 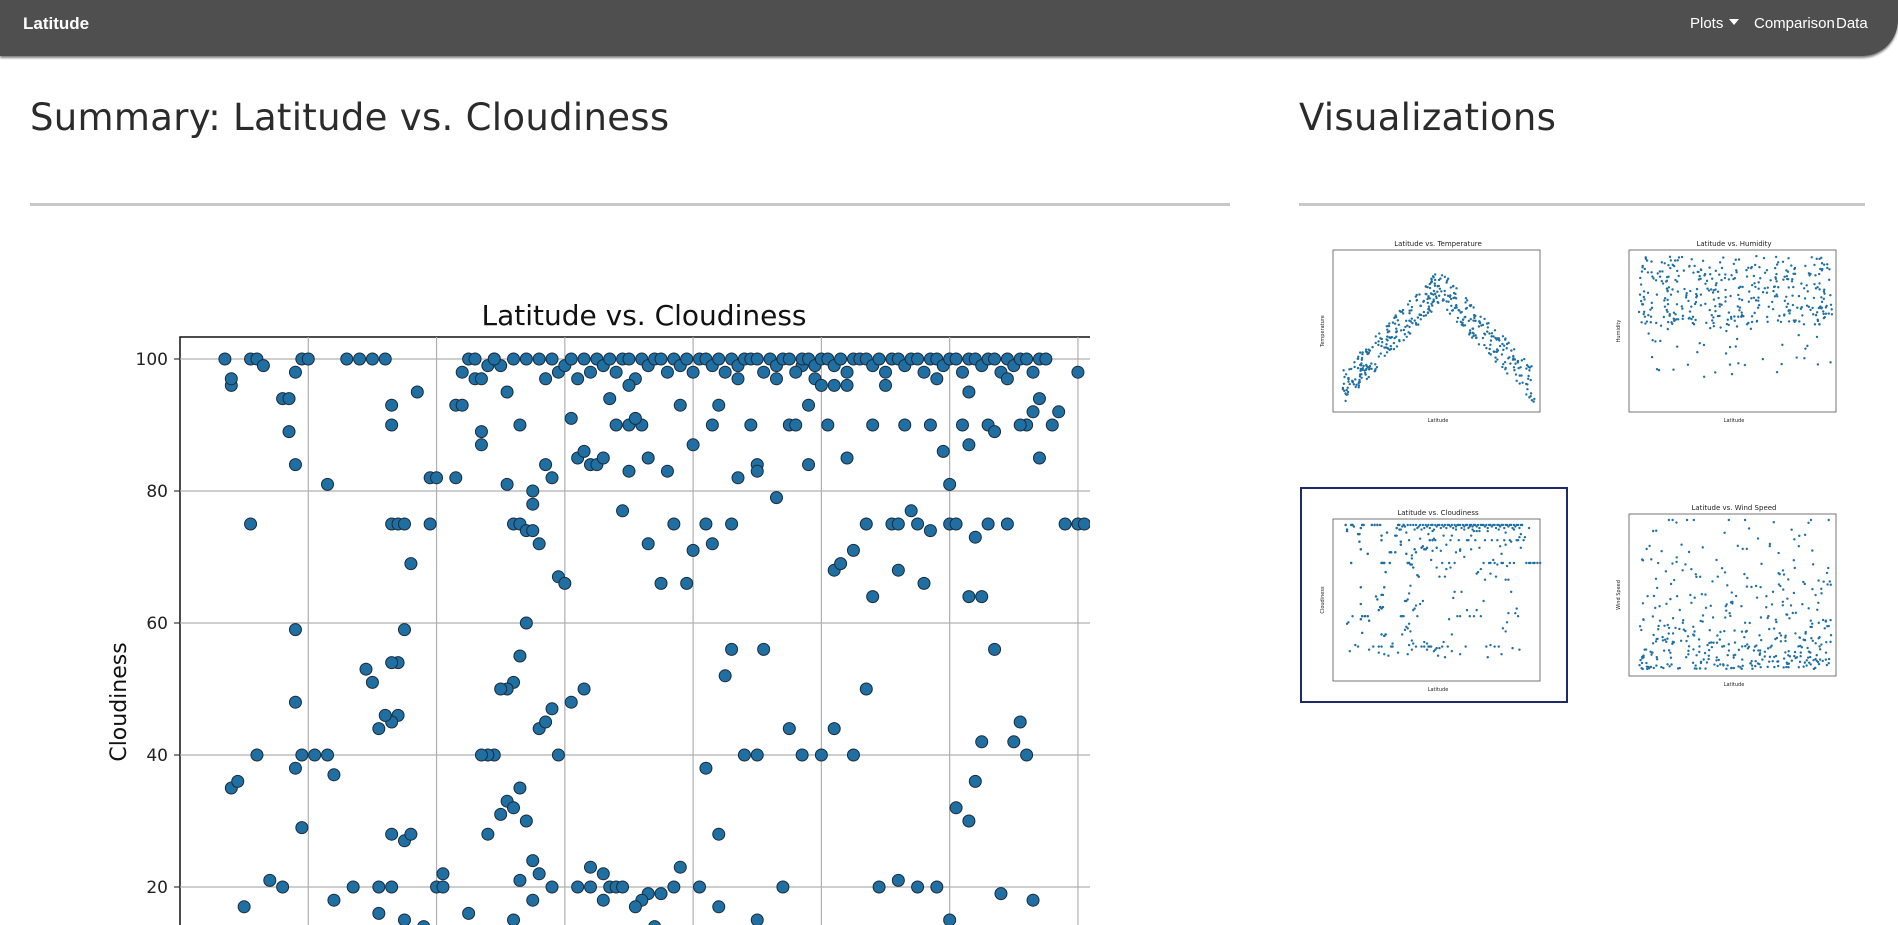 What do you see at coordinates (157, 888) in the screenshot?
I see `y-tick-label: 20` at bounding box center [157, 888].